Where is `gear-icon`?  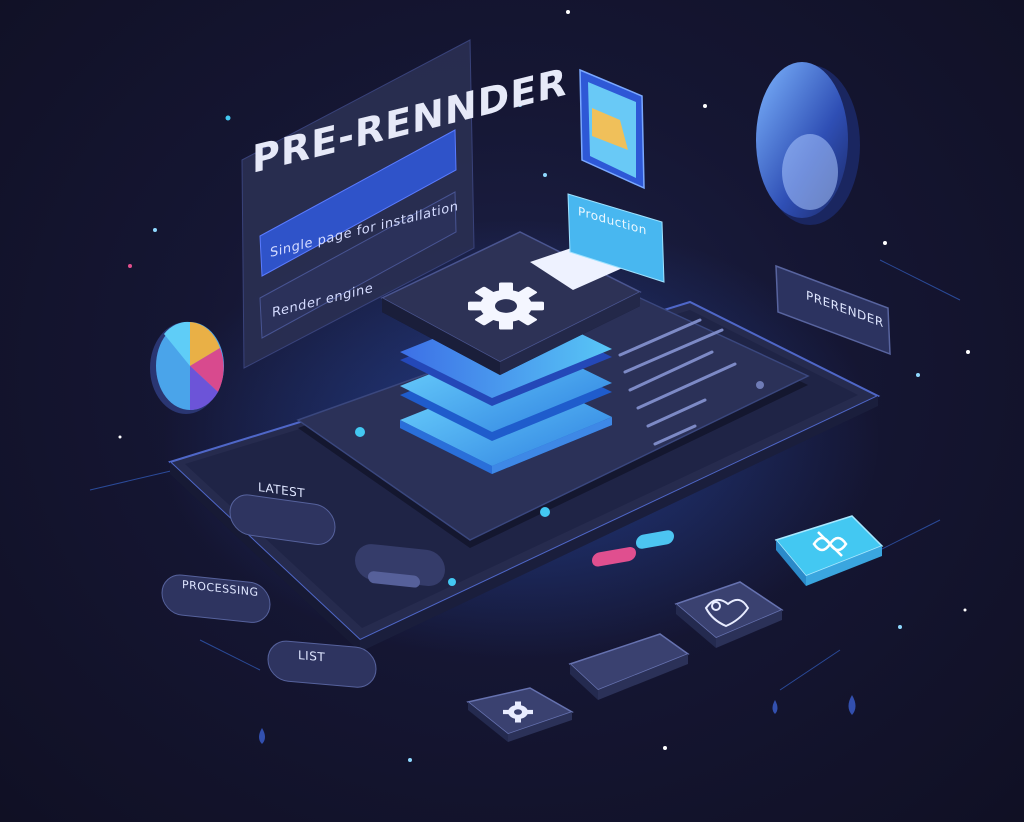
gear-icon is located at coordinates (506, 306).